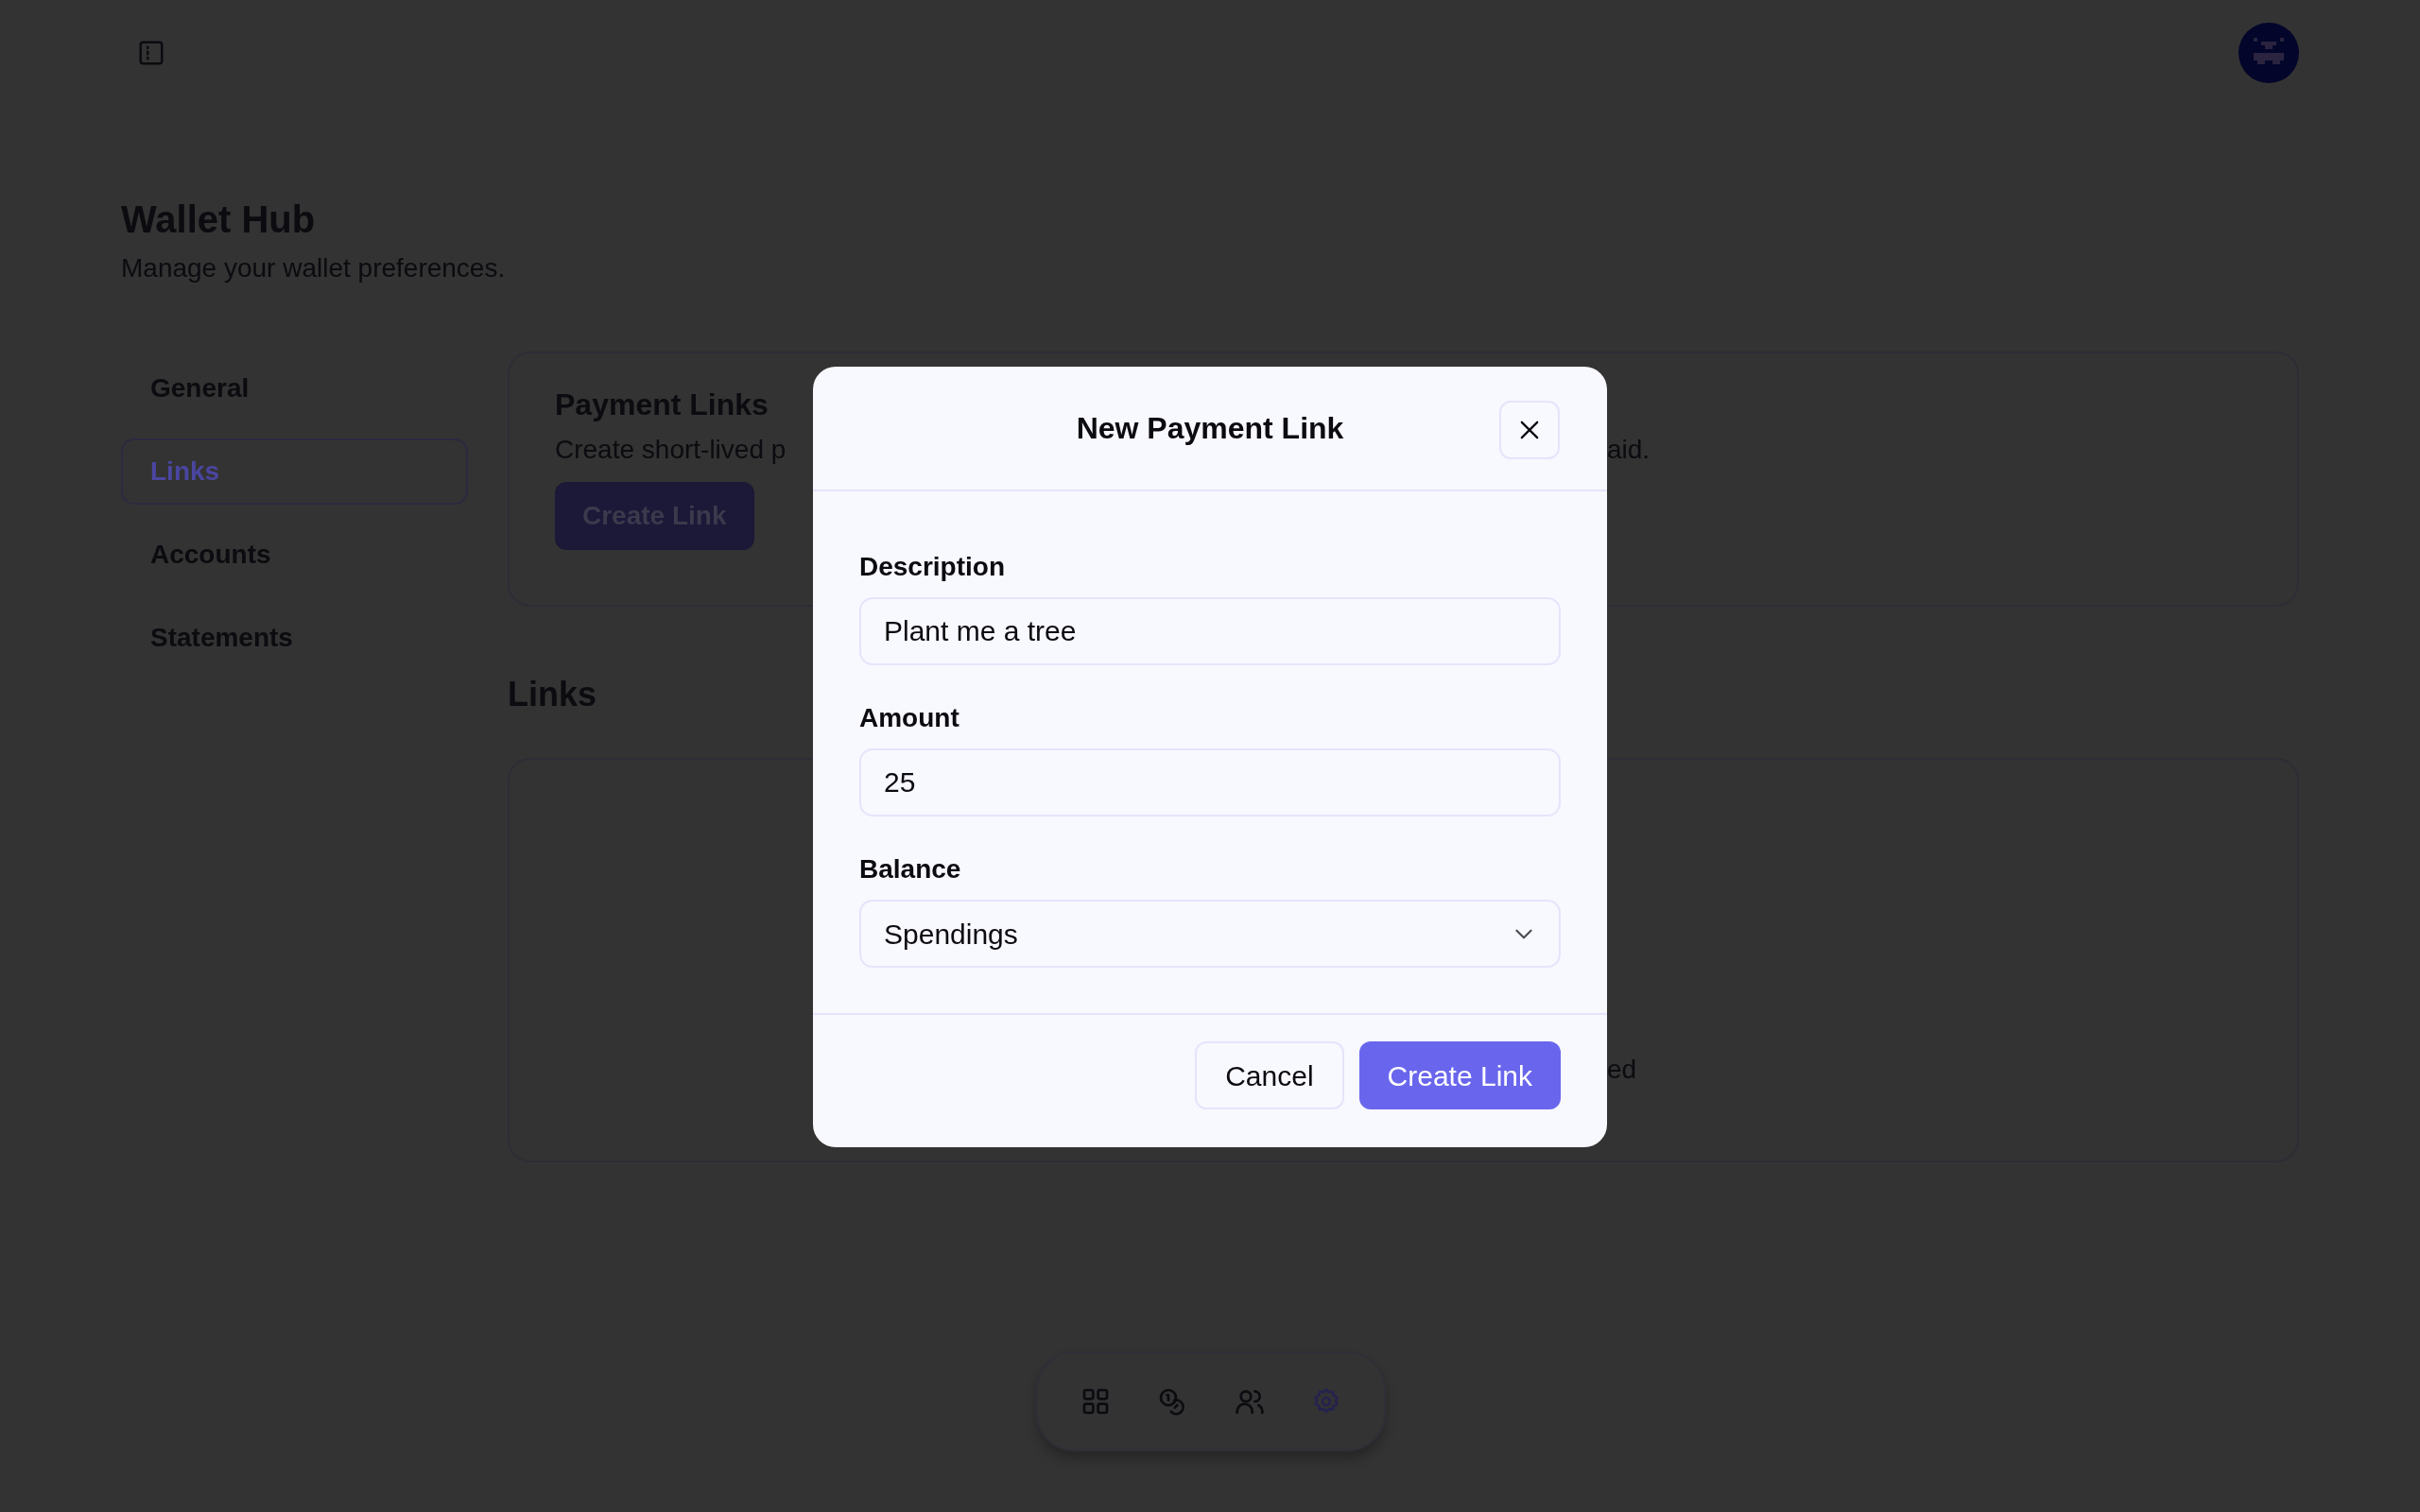 The image size is (2420, 1512). Describe the element at coordinates (1210, 782) in the screenshot. I see `input-field: 25` at that location.